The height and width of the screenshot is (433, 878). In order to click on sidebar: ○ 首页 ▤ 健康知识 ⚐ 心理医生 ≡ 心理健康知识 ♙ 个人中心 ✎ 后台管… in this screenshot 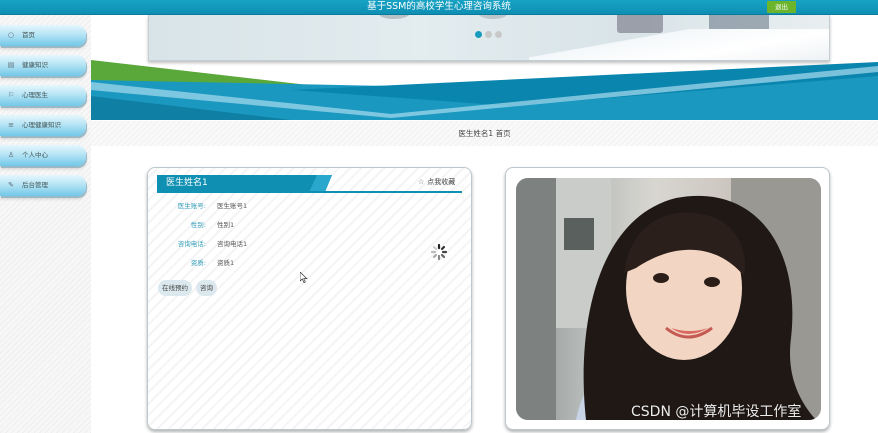, I will do `click(45, 224)`.